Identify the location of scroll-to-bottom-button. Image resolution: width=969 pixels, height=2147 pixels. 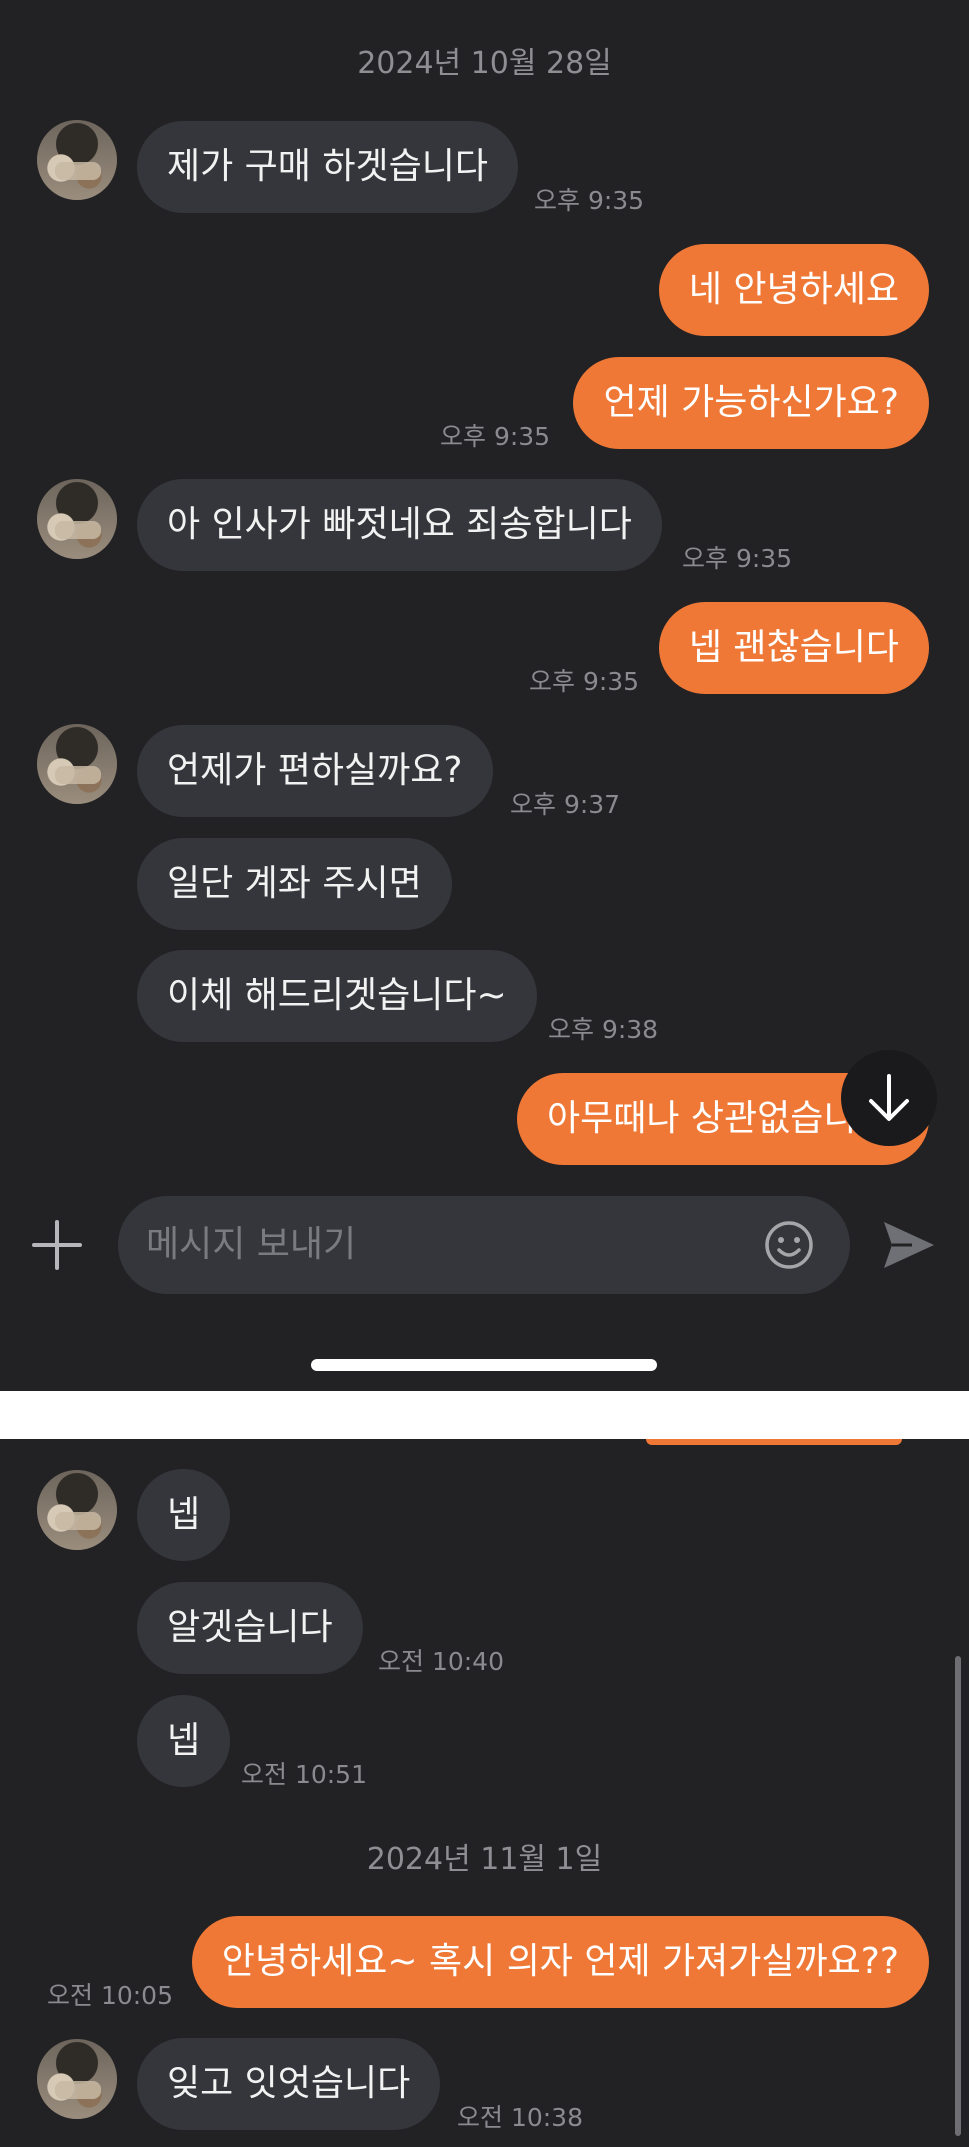
(889, 1098).